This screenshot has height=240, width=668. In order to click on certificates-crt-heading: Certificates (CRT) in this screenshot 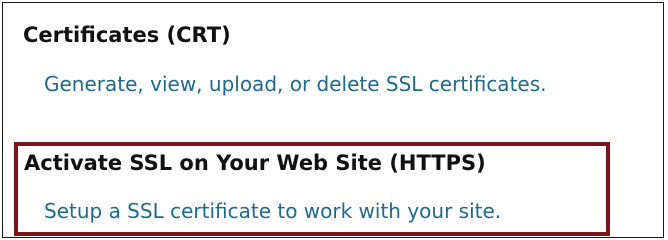, I will do `click(127, 35)`.